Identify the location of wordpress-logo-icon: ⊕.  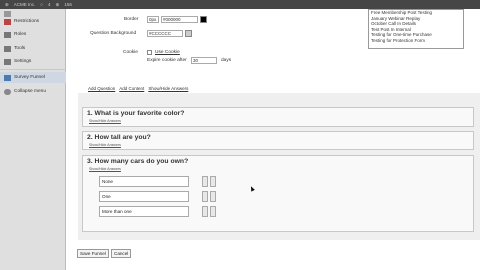
(7, 5).